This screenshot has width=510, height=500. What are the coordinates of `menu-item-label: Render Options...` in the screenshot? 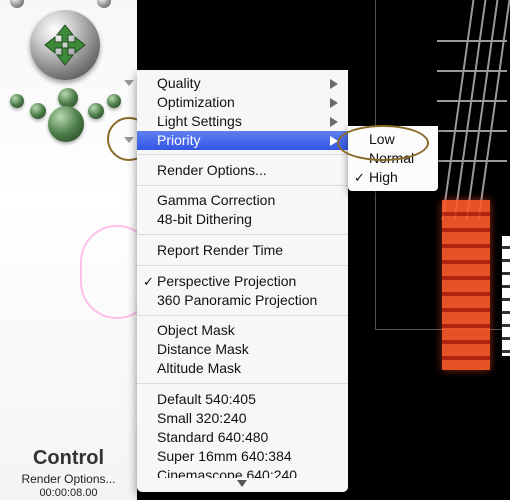 It's located at (212, 170).